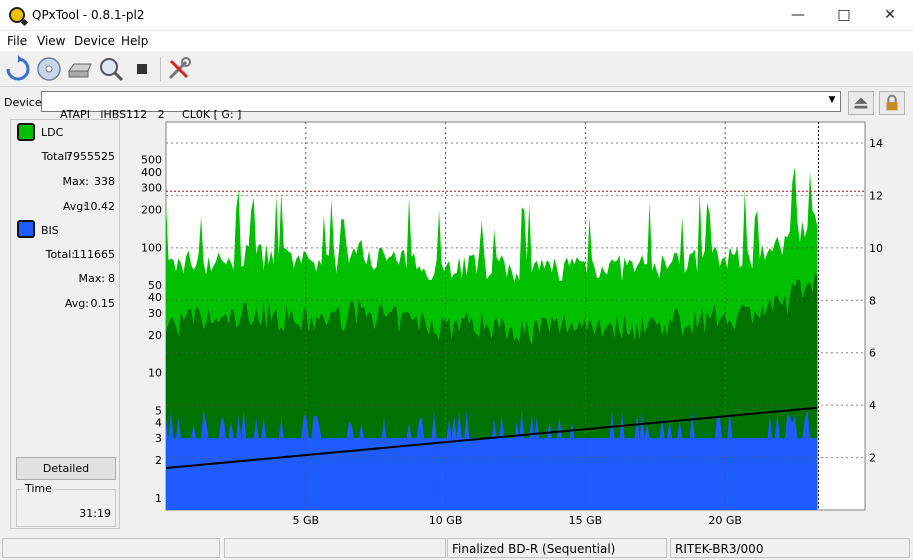 The width and height of the screenshot is (913, 560). I want to click on y-left-tick-label-14: 500, so click(151, 160).